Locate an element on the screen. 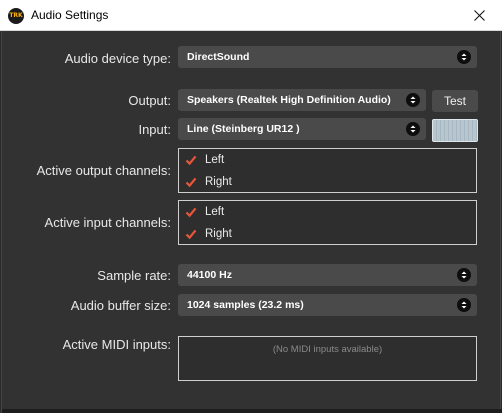  input-channel-right: Right is located at coordinates (208, 234).